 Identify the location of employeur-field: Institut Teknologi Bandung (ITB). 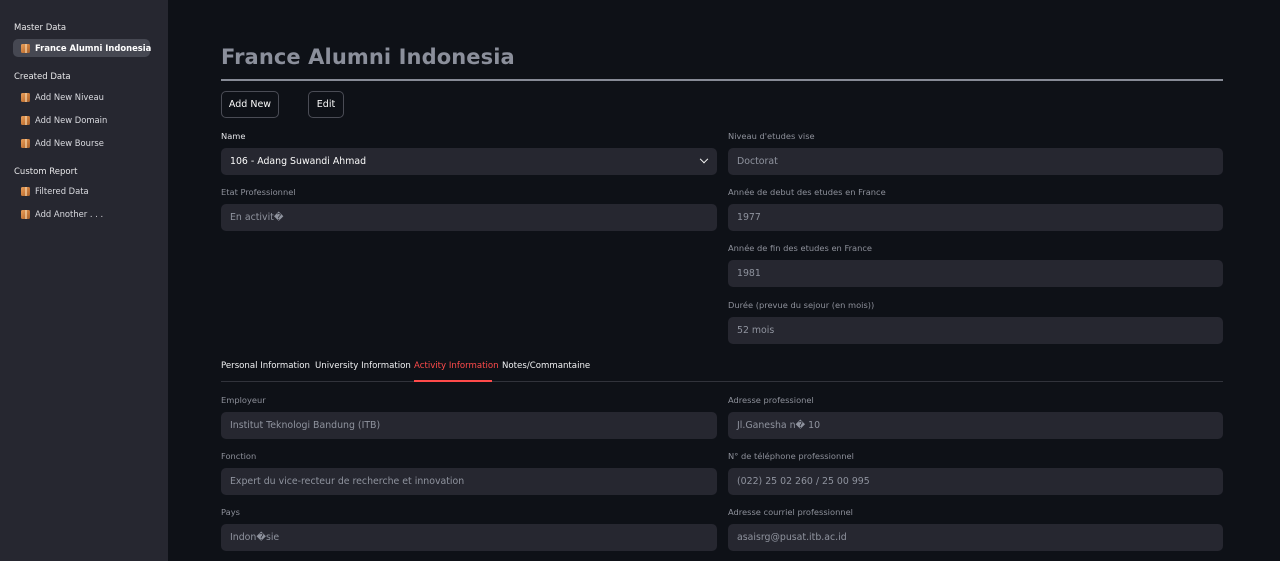
(469, 425).